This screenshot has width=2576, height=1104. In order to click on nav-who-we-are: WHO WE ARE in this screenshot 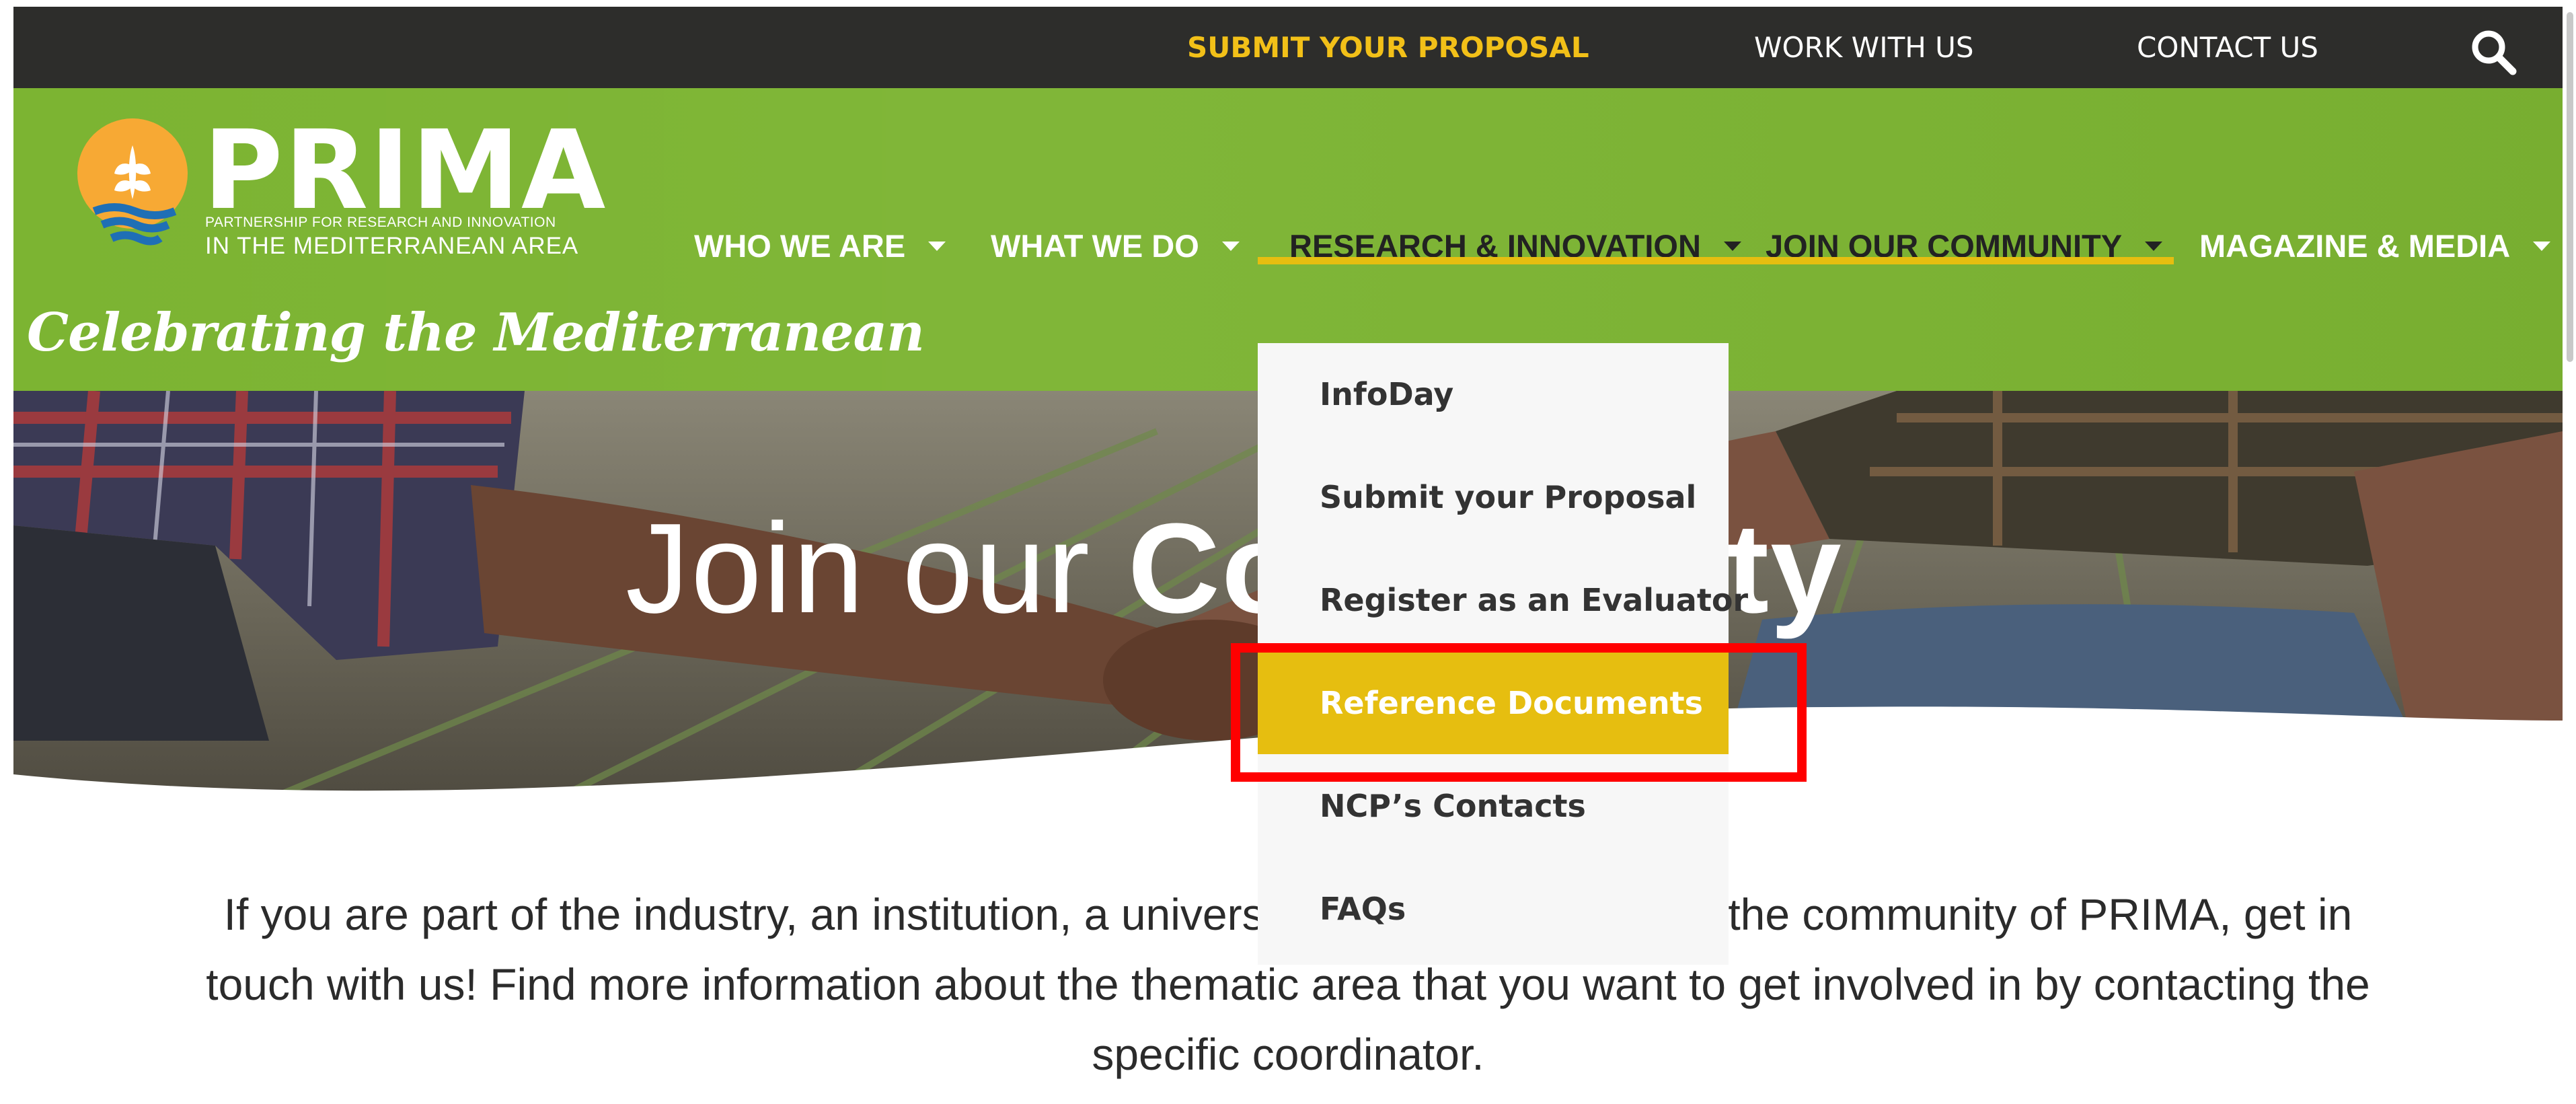, I will do `click(820, 246)`.